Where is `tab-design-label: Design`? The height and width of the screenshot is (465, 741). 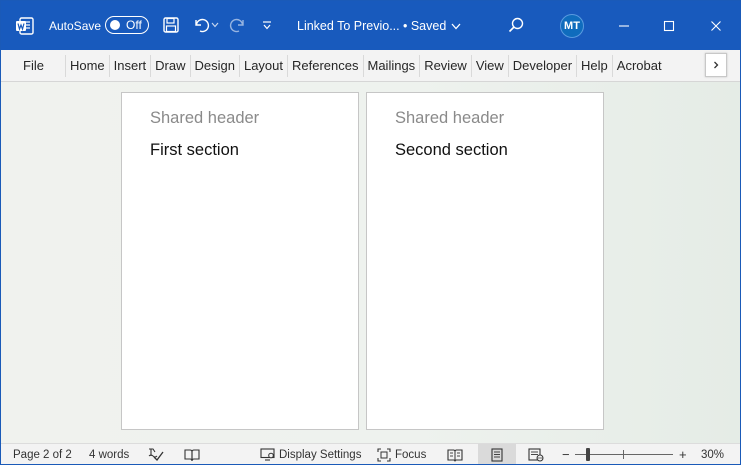 tab-design-label: Design is located at coordinates (214, 65).